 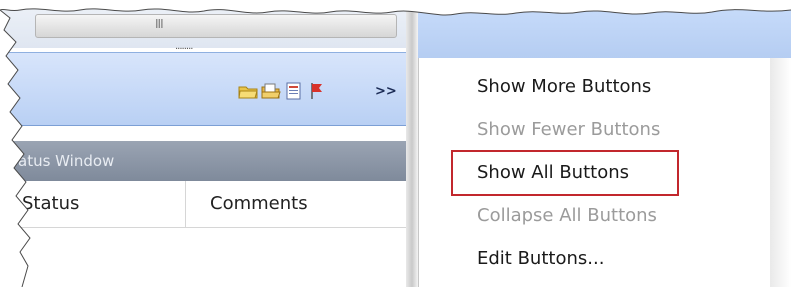 I want to click on column-separator, so click(x=185, y=204).